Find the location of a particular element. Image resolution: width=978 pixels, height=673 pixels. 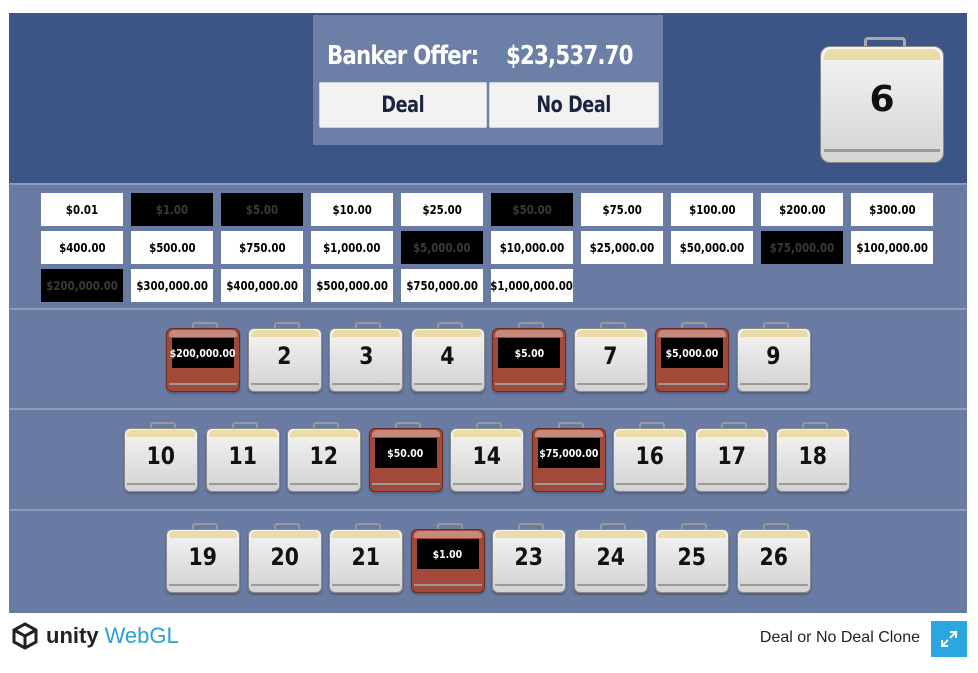

prize-value-text: $1,000.00 is located at coordinates (352, 247).